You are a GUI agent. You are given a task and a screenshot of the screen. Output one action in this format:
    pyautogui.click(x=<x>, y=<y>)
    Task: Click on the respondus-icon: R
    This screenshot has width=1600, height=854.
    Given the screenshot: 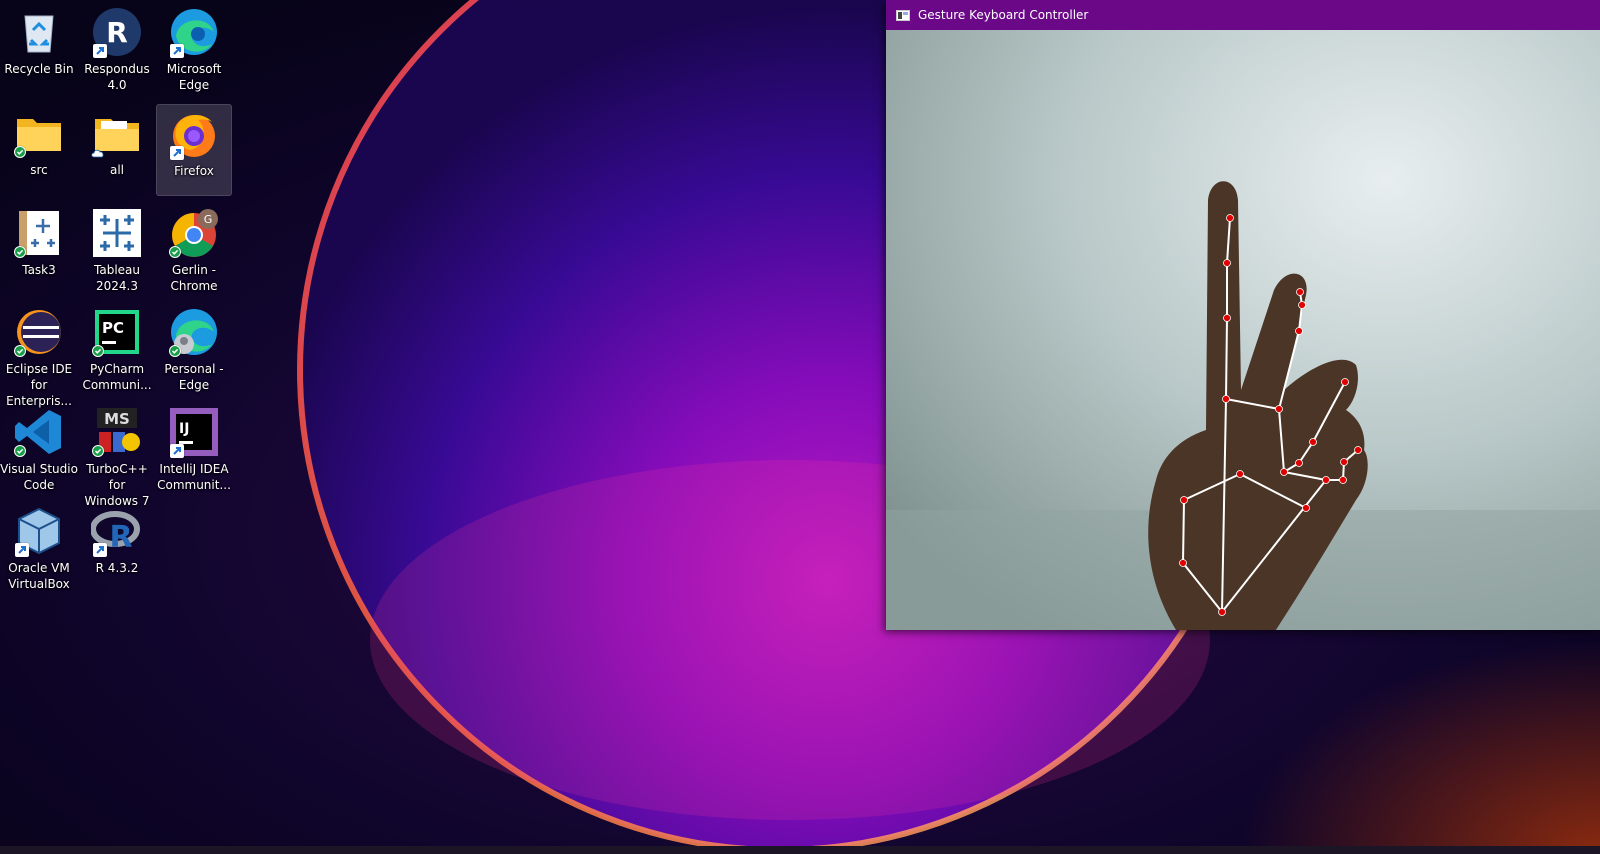 What is the action you would take?
    pyautogui.click(x=117, y=32)
    